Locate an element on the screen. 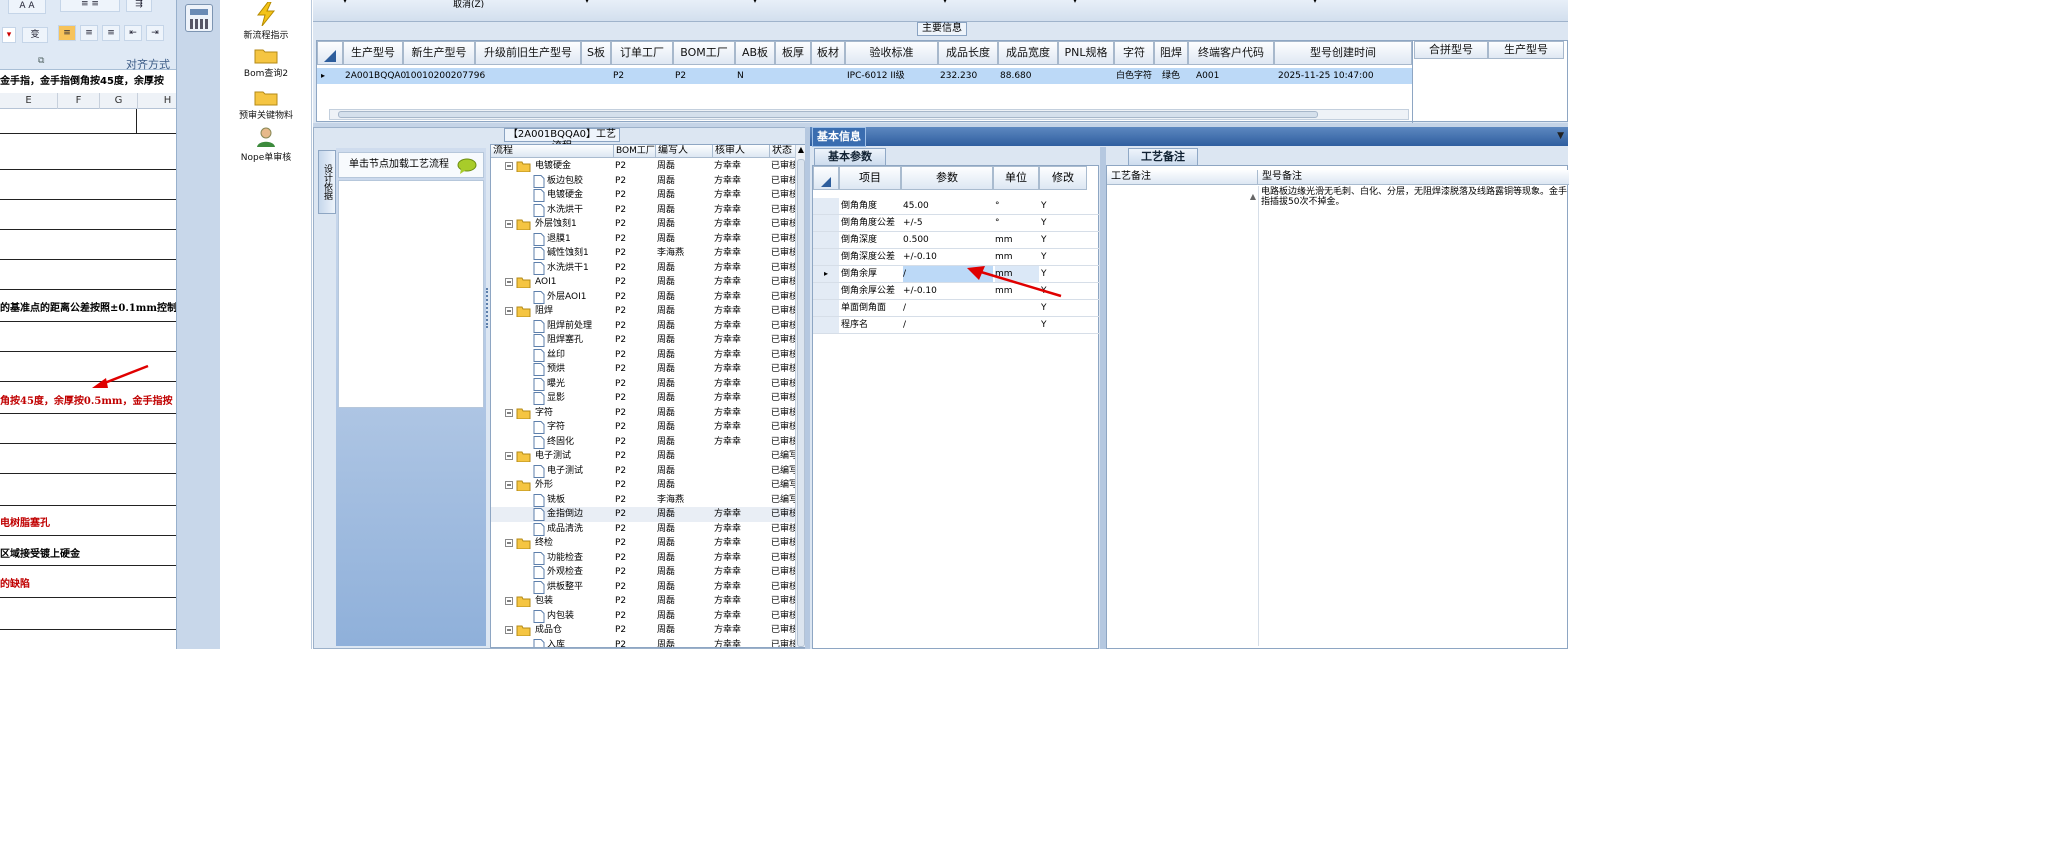  column-header: 升级前旧生产型号 is located at coordinates (528, 53).